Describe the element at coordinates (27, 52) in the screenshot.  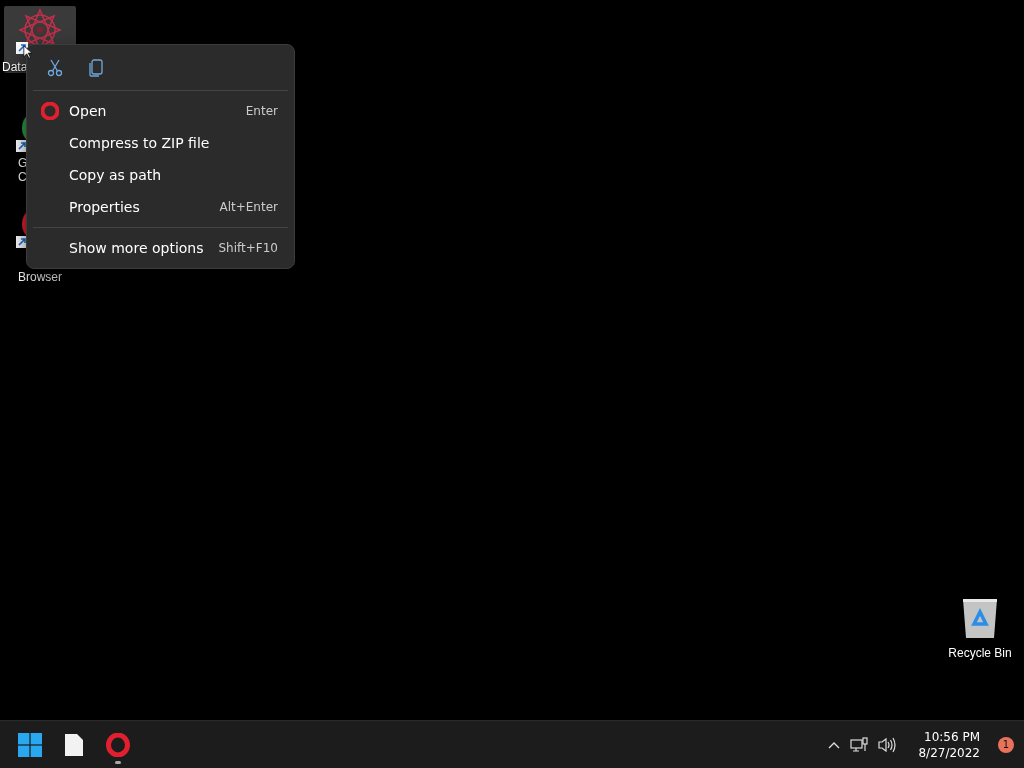
I see `mouse-pointer-icon` at that location.